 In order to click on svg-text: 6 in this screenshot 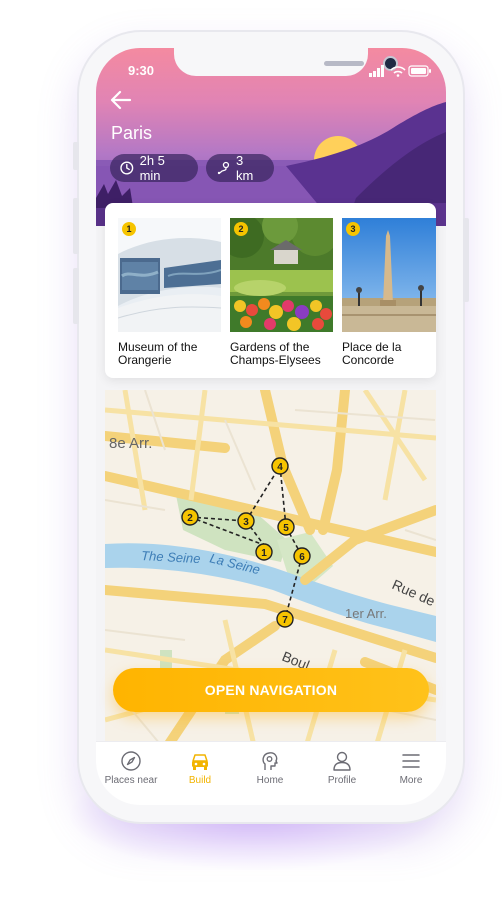, I will do `click(302, 557)`.